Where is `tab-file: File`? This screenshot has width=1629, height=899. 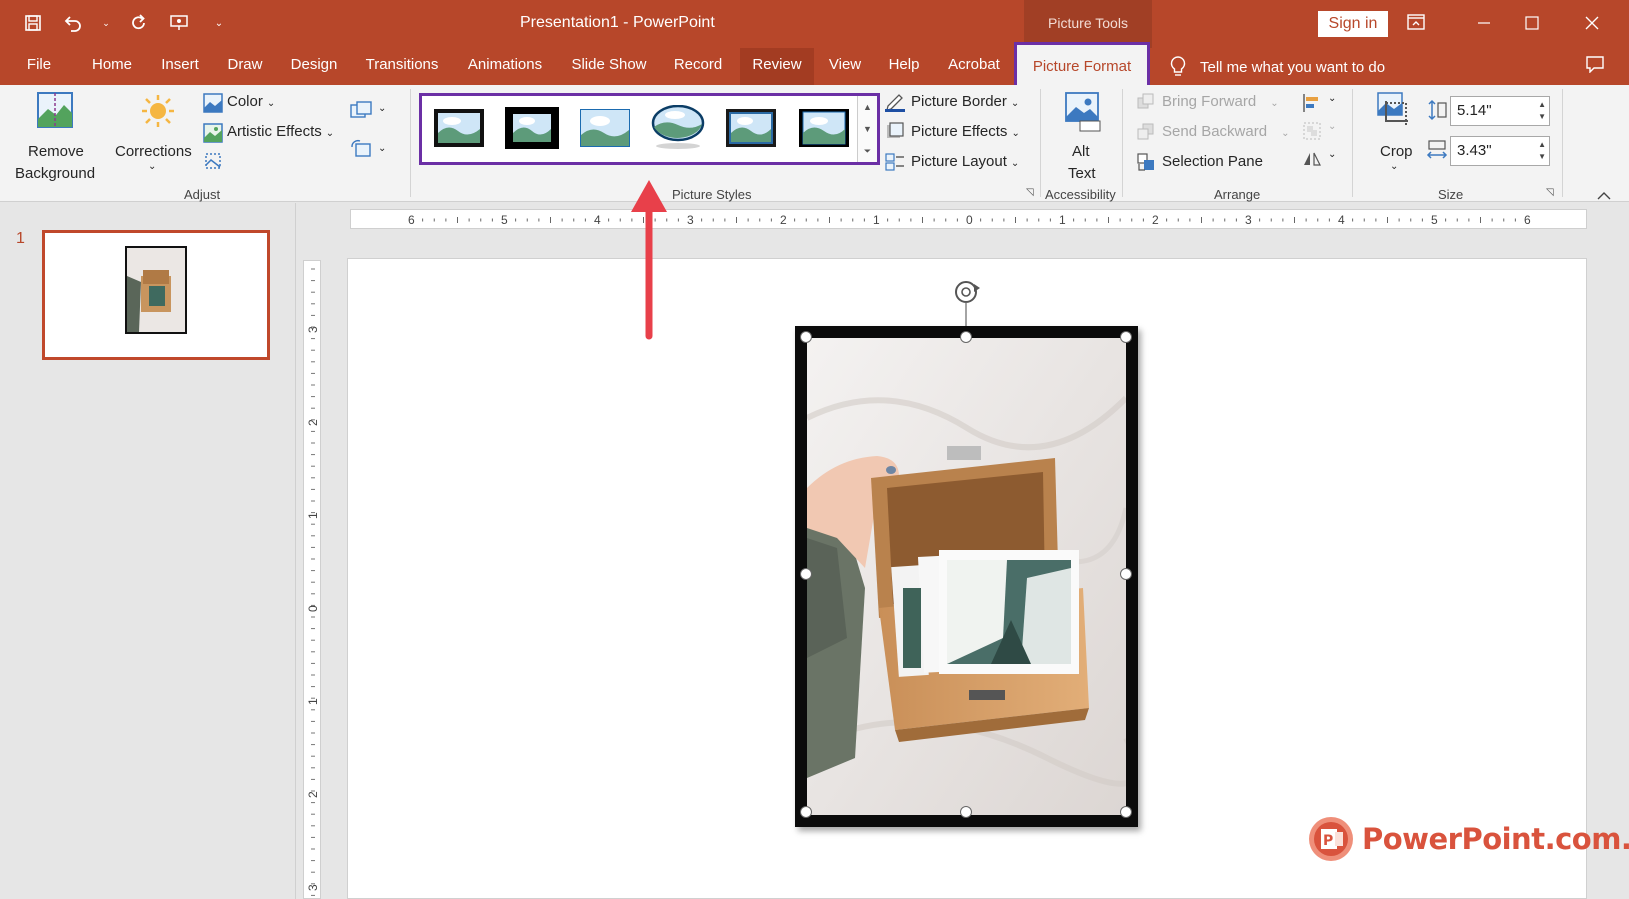
tab-file: File is located at coordinates (39, 66).